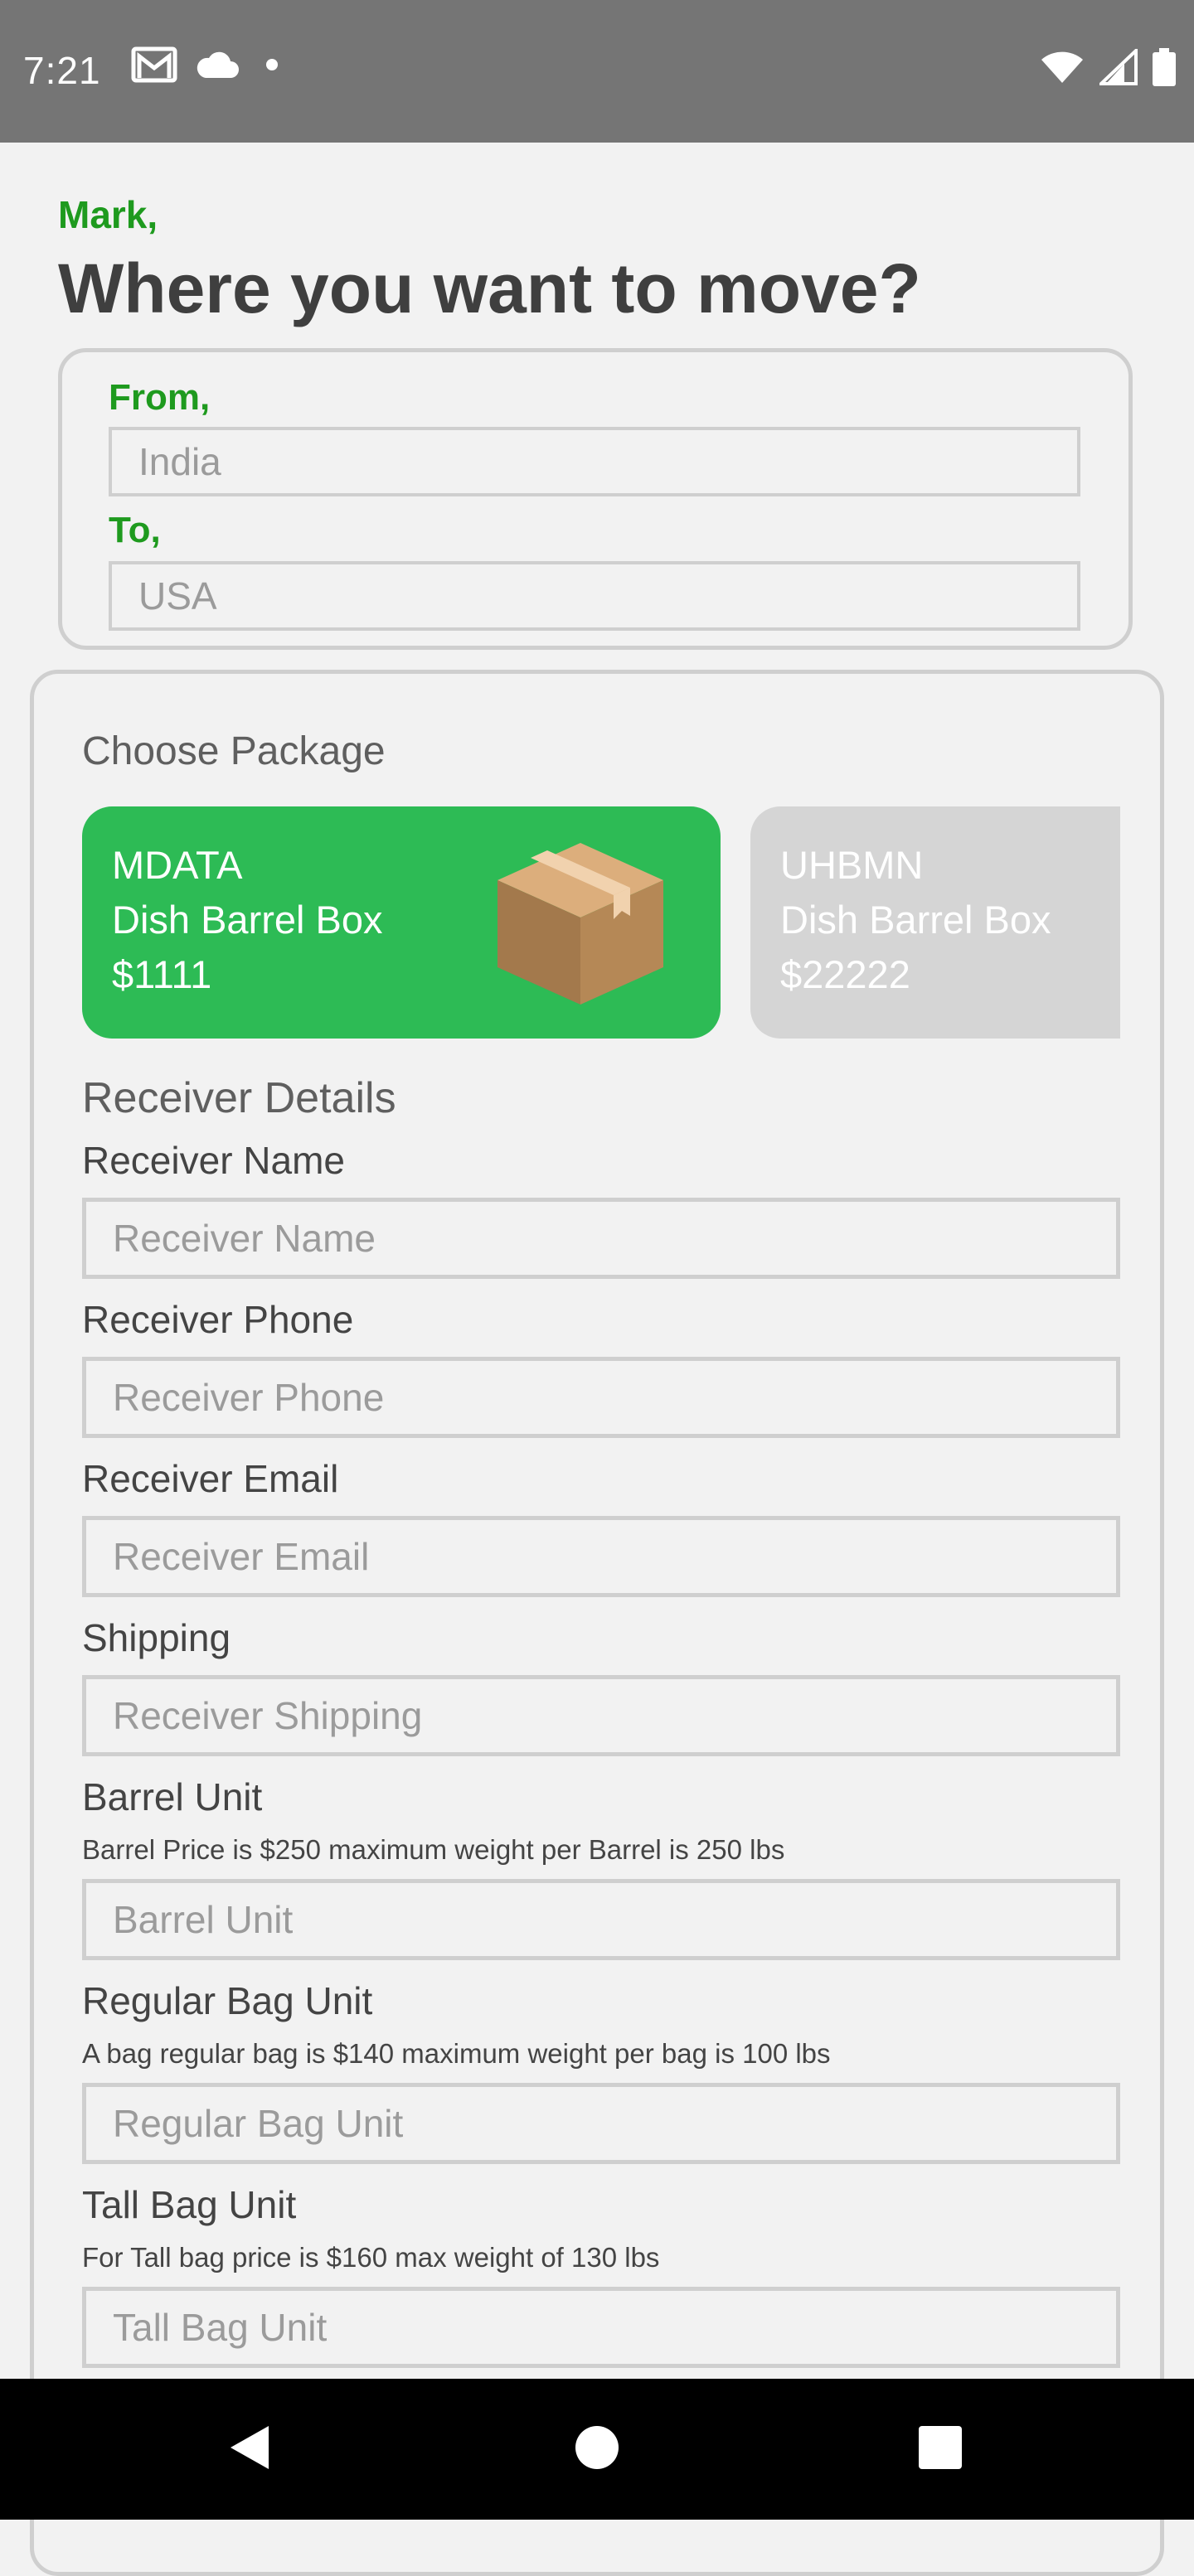  I want to click on package-card-uhbmn: UHBMN Dish Barrel Box $22222, so click(935, 922).